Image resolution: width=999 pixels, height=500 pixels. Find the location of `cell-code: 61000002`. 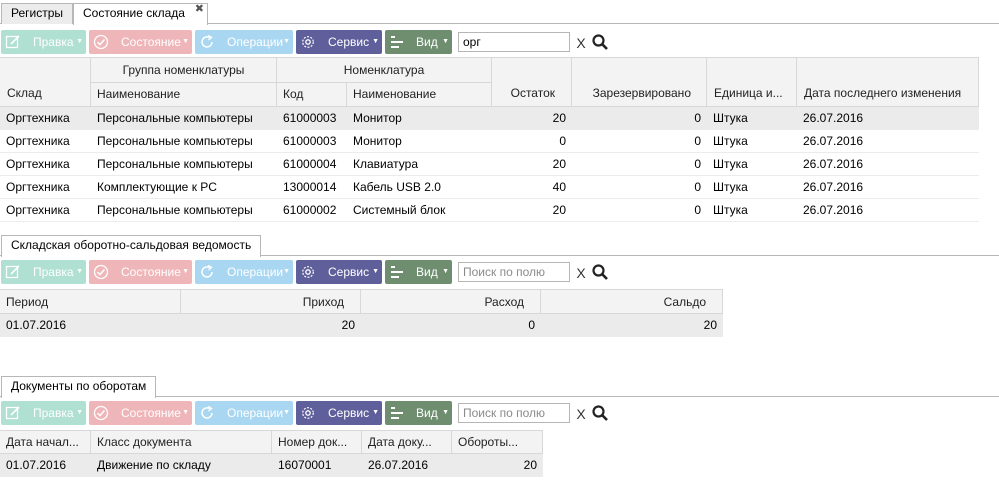

cell-code: 61000002 is located at coordinates (310, 210).